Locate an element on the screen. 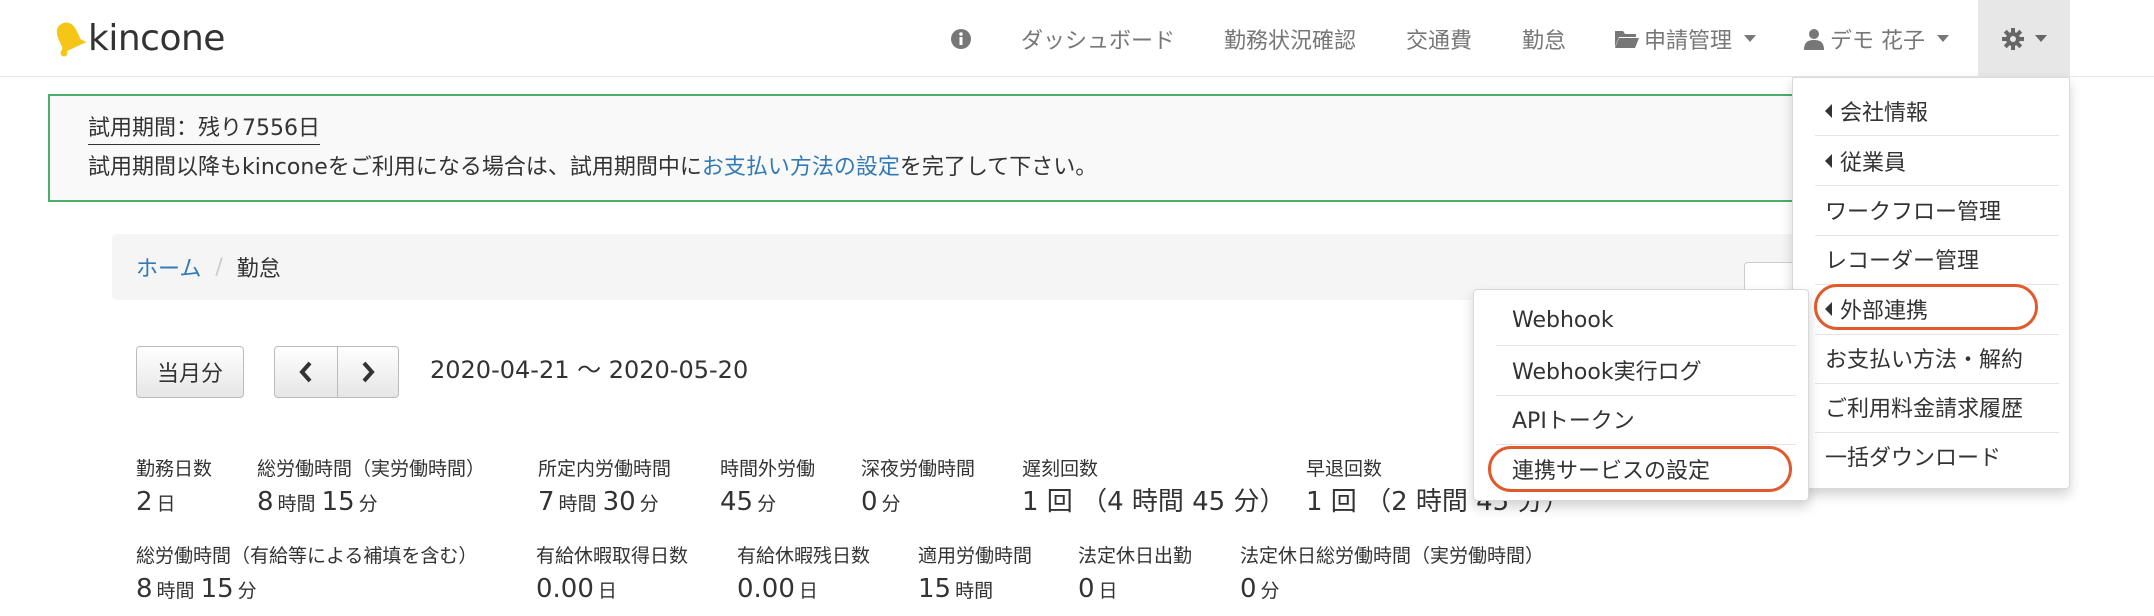  stat-late-count: 遅刻回数 1 回 （4 時間 45 分） is located at coordinates (1154, 488).